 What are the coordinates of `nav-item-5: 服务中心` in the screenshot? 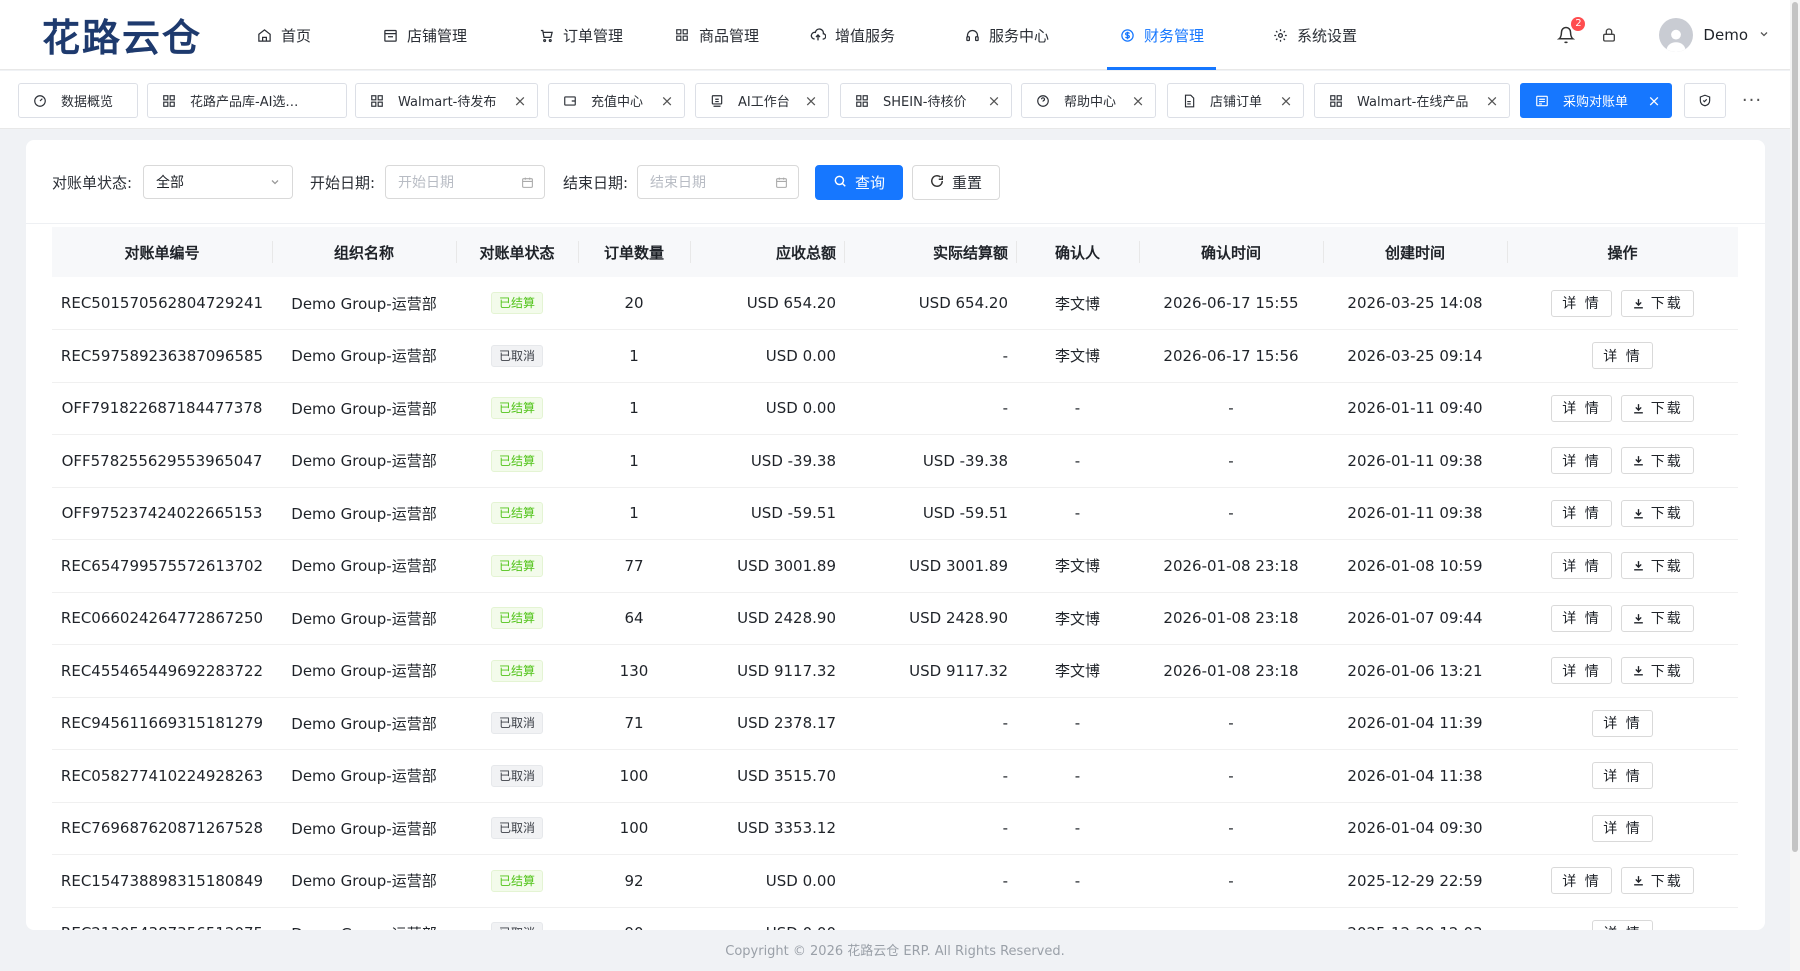 It's located at (1006, 35).